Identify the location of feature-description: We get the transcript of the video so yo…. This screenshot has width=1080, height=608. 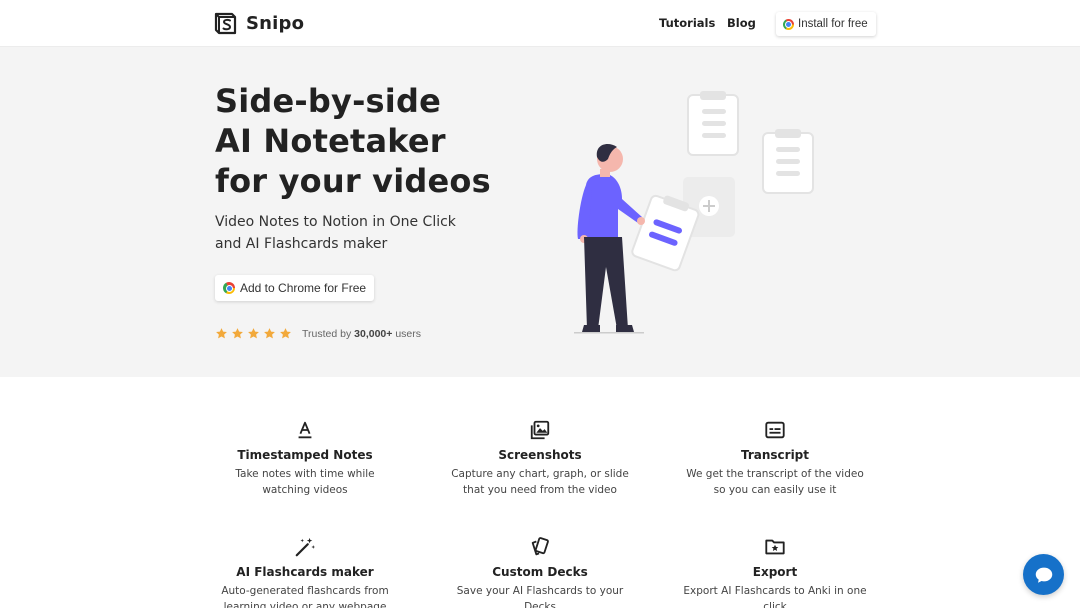
(775, 482).